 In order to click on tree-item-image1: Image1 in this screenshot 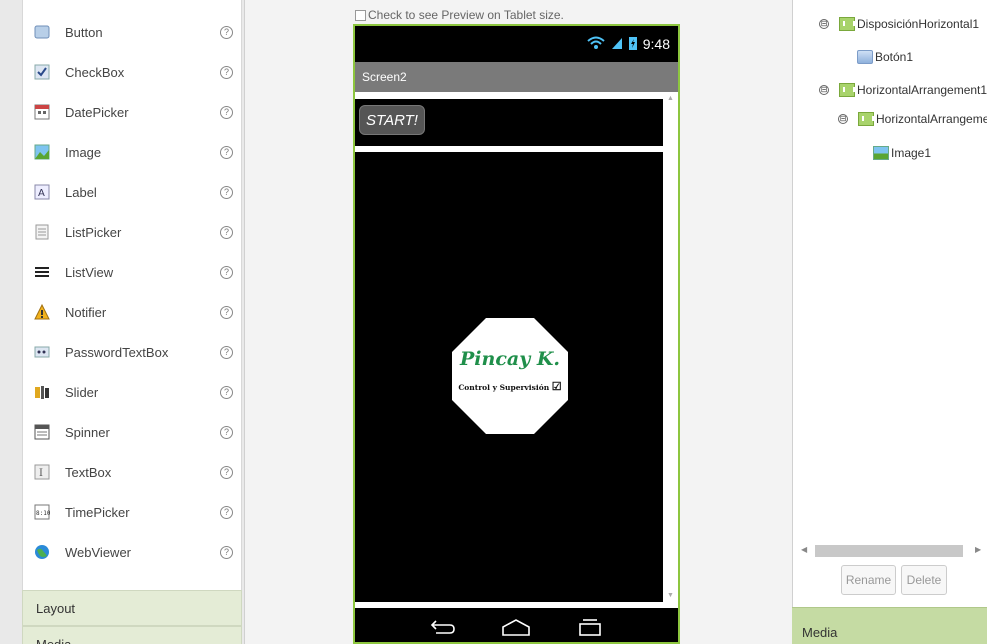, I will do `click(902, 153)`.